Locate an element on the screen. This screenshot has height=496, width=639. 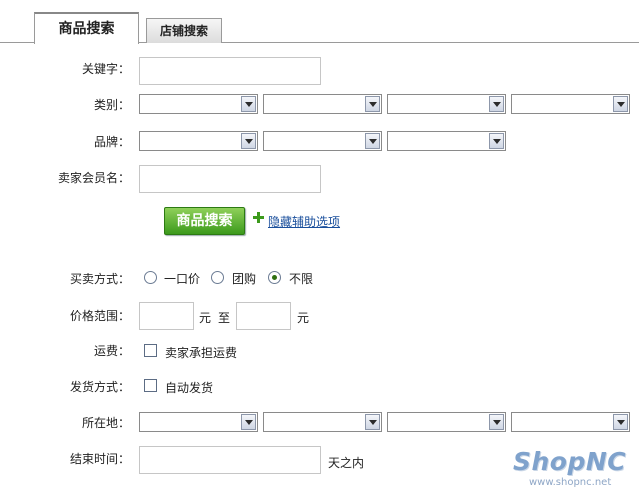
tab-product-search: 商品搜索 is located at coordinates (86, 28).